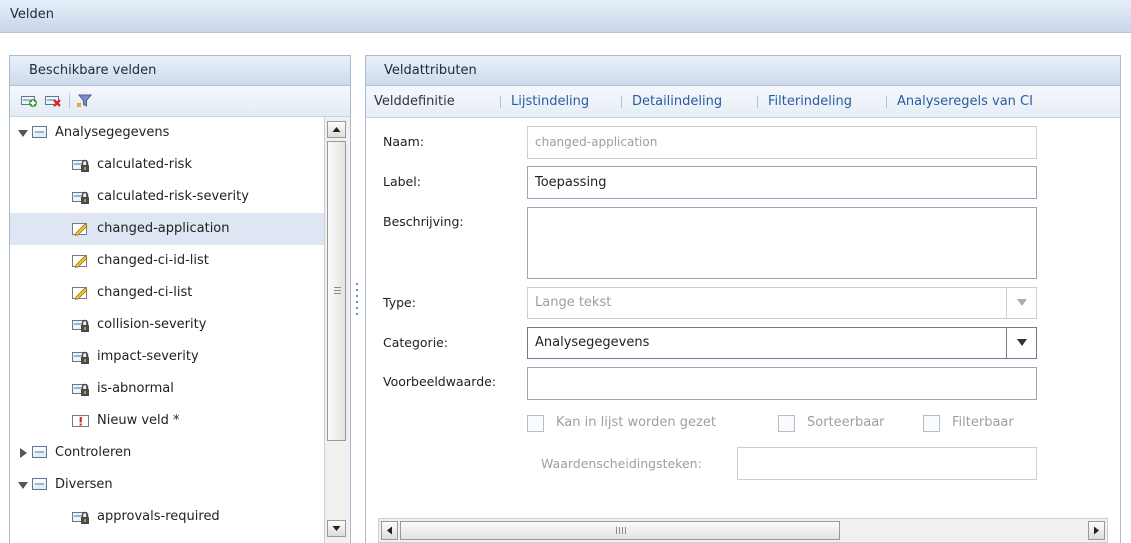 This screenshot has height=543, width=1131. Describe the element at coordinates (782, 243) in the screenshot. I see `description-field` at that location.